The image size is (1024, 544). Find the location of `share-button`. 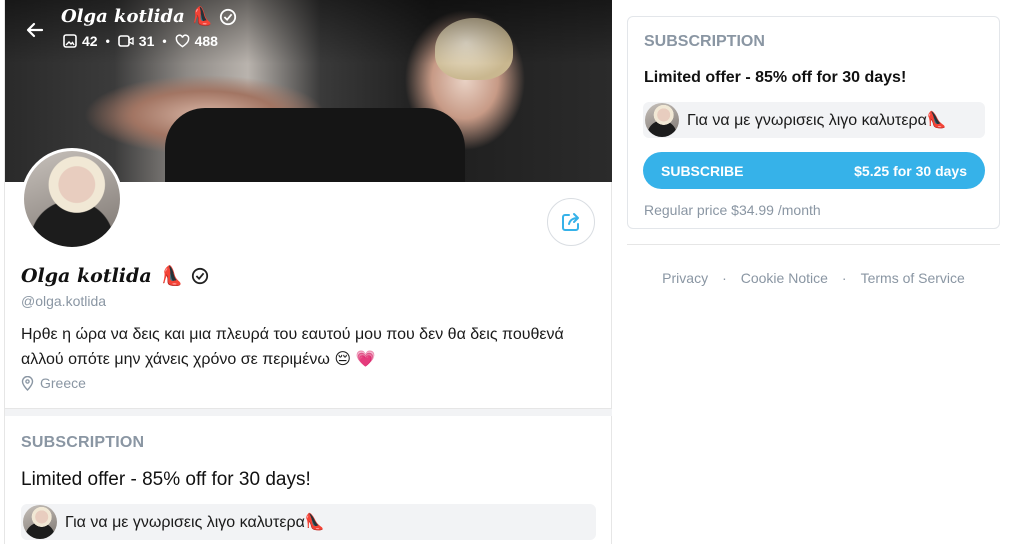

share-button is located at coordinates (571, 222).